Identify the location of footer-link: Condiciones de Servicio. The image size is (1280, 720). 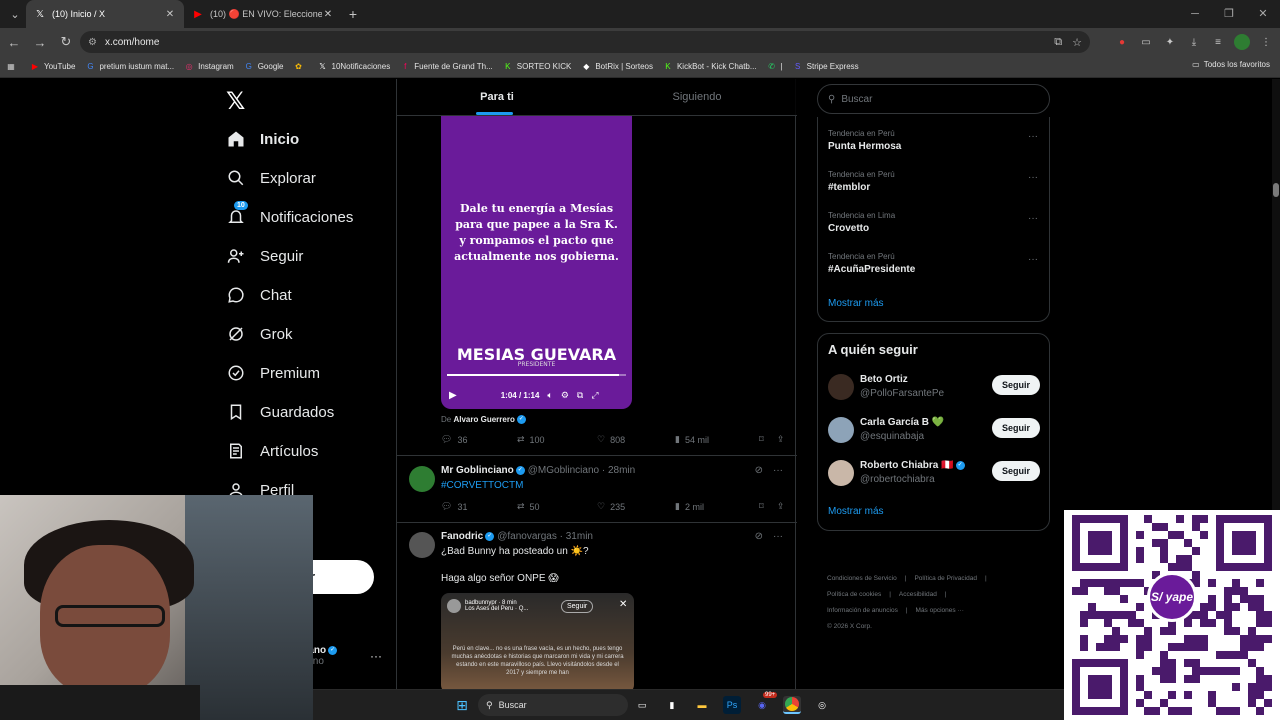
(862, 578).